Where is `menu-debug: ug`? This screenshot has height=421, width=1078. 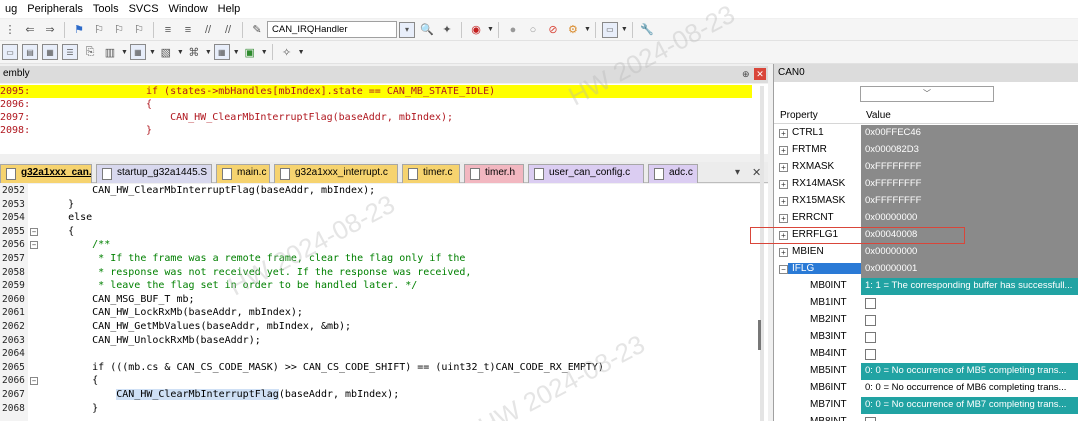 menu-debug: ug is located at coordinates (11, 9).